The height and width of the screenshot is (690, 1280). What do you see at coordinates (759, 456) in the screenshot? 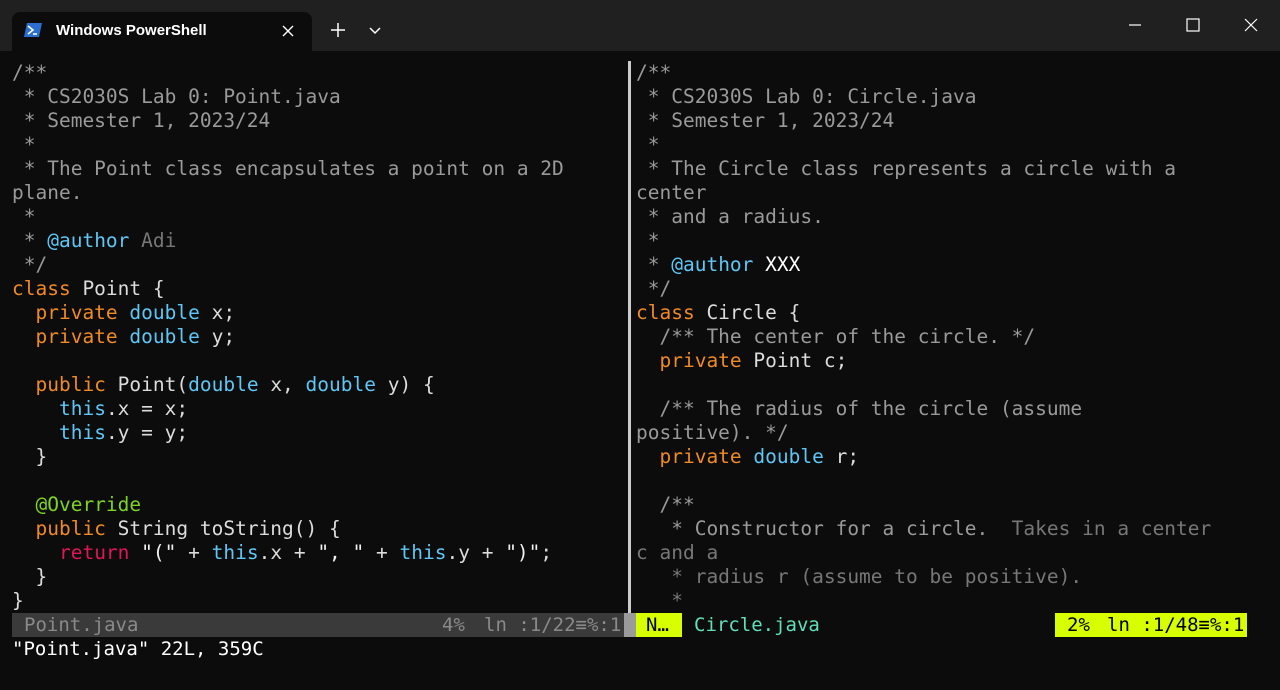
I see `code-line: private double r;` at bounding box center [759, 456].